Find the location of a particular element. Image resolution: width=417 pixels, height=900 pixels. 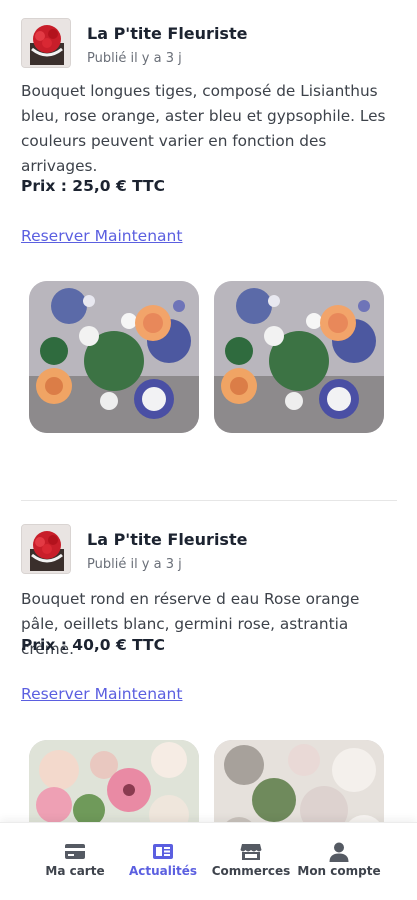

post-price: Prix : 40,0 € TTC is located at coordinates (93, 645).